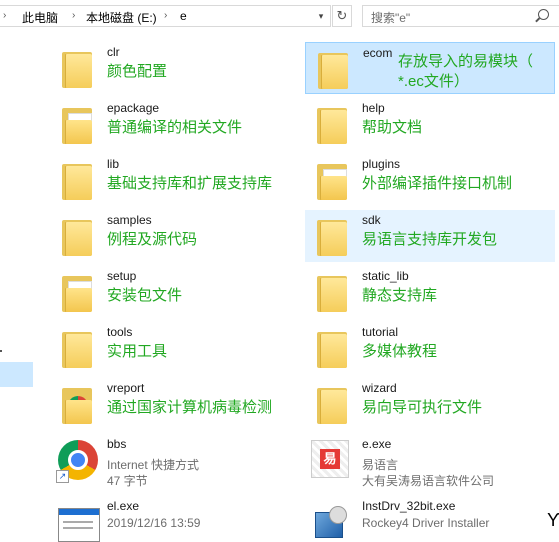  What do you see at coordinates (175, 68) in the screenshot?
I see `folder-clr: clr 颜色配置` at bounding box center [175, 68].